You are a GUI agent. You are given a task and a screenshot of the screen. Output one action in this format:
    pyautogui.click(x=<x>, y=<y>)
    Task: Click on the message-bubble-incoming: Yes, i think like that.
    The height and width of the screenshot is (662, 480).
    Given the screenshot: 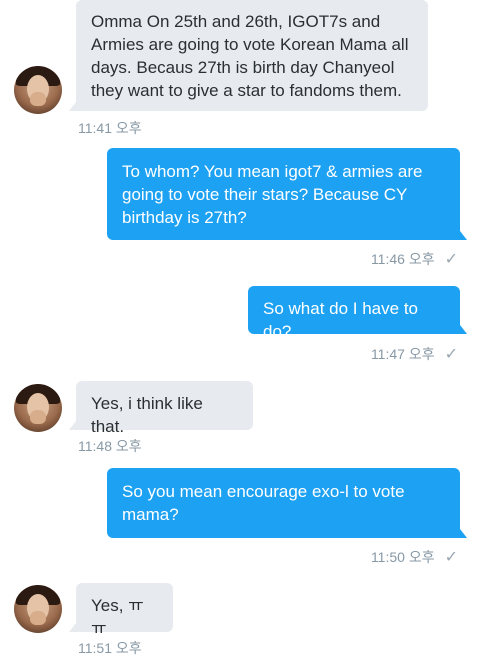 What is the action you would take?
    pyautogui.click(x=161, y=408)
    